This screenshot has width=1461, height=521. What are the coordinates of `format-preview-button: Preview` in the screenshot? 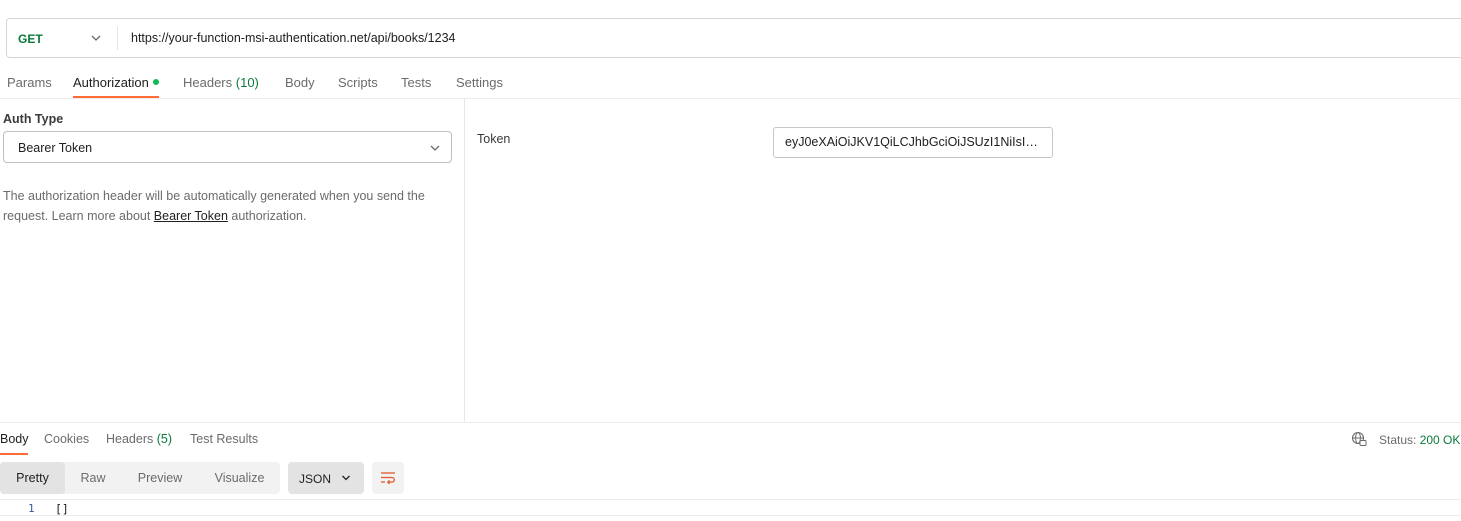 It's located at (160, 478).